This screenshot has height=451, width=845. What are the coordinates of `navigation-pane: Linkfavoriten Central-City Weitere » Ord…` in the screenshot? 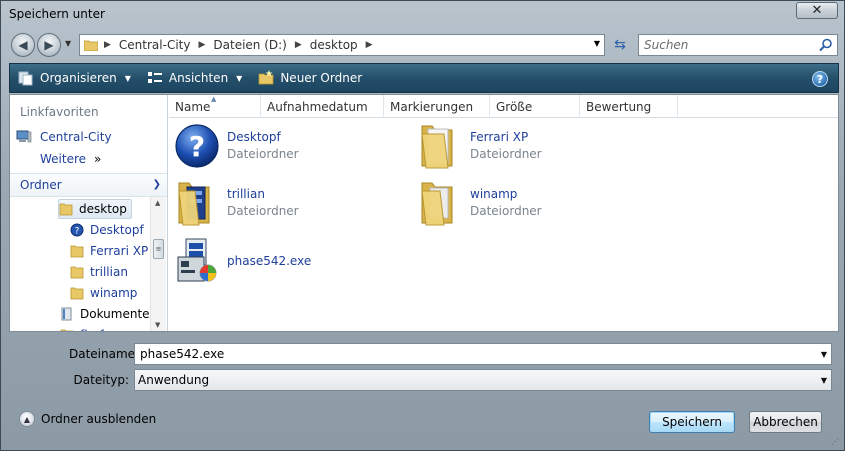 It's located at (89, 213).